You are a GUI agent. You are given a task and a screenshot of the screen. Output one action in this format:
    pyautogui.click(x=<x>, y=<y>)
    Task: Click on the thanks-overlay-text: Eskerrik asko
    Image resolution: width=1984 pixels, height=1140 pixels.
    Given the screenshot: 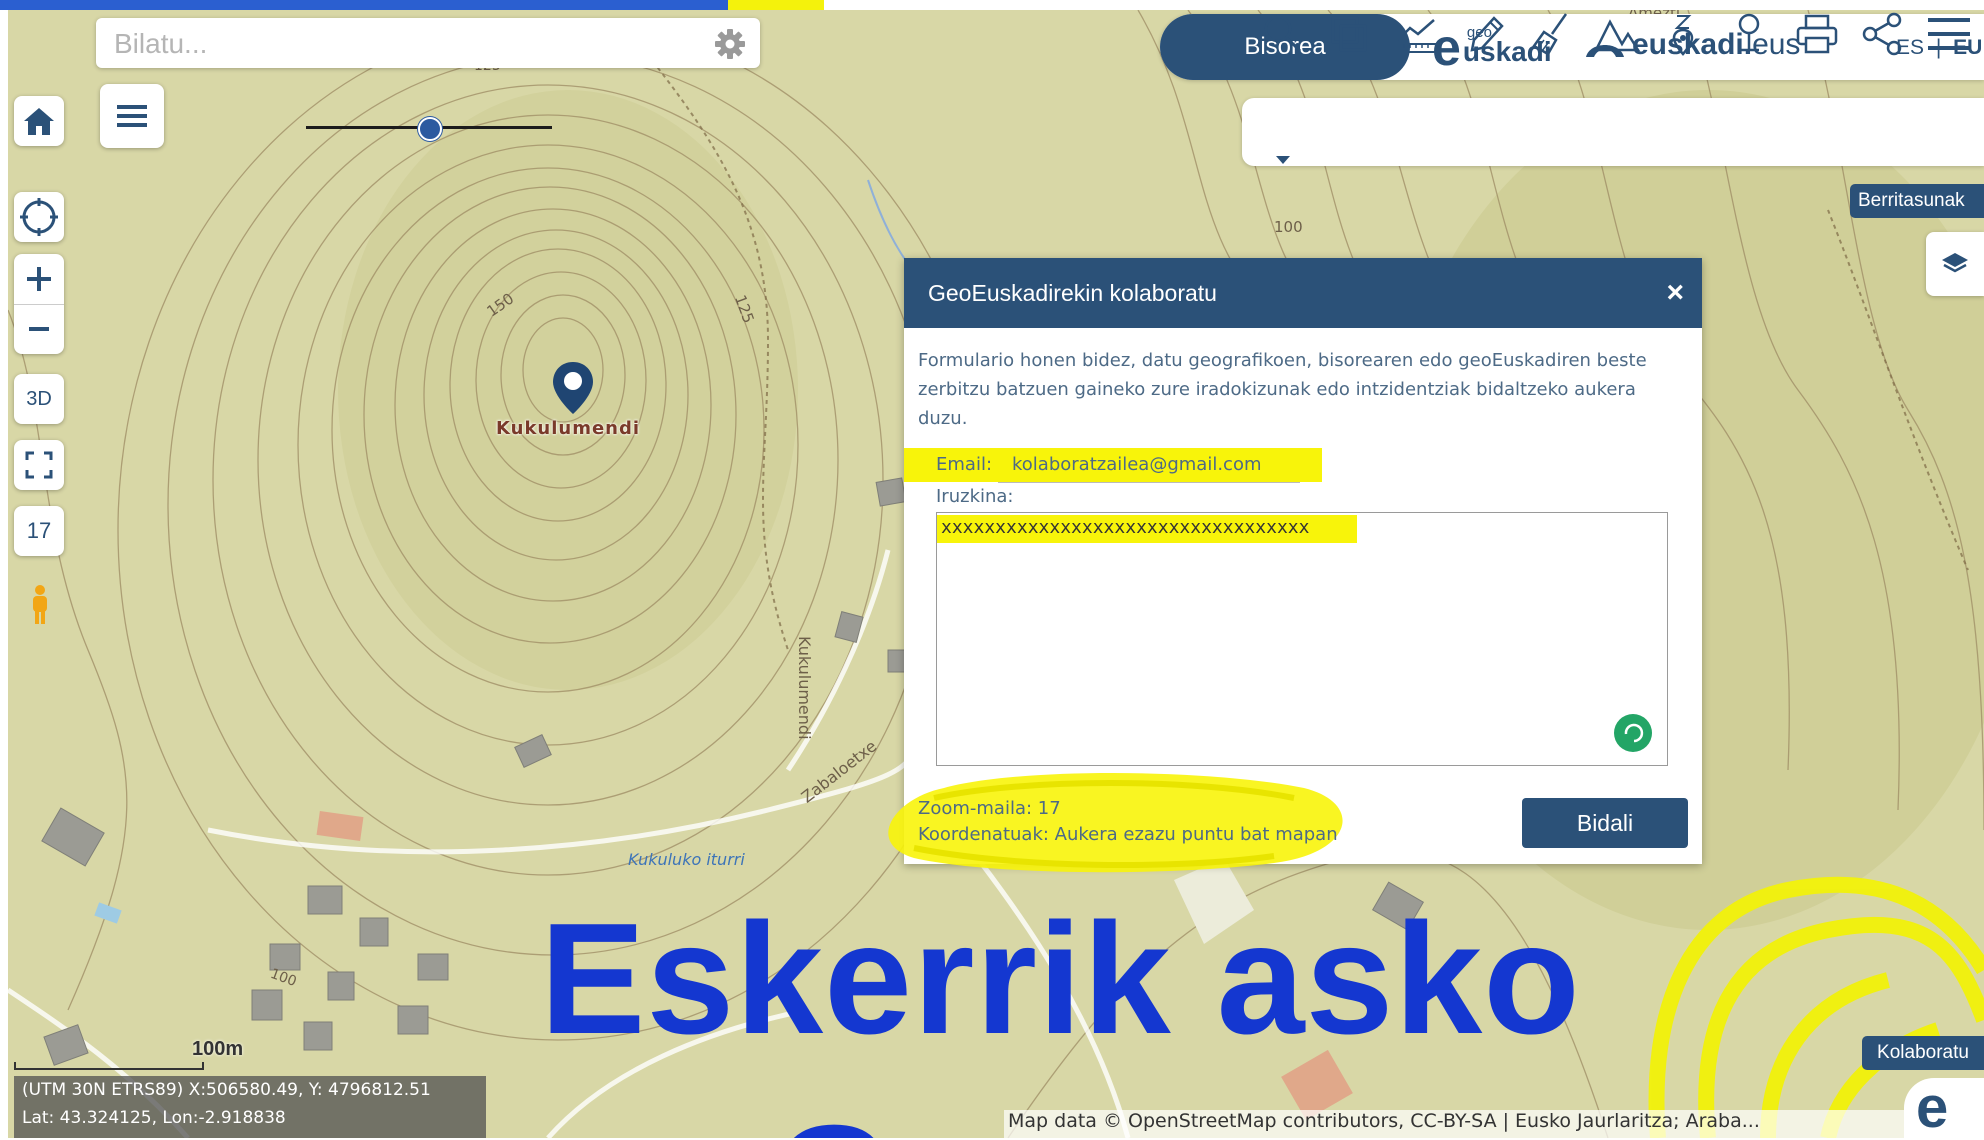 What is the action you would take?
    pyautogui.click(x=1060, y=979)
    